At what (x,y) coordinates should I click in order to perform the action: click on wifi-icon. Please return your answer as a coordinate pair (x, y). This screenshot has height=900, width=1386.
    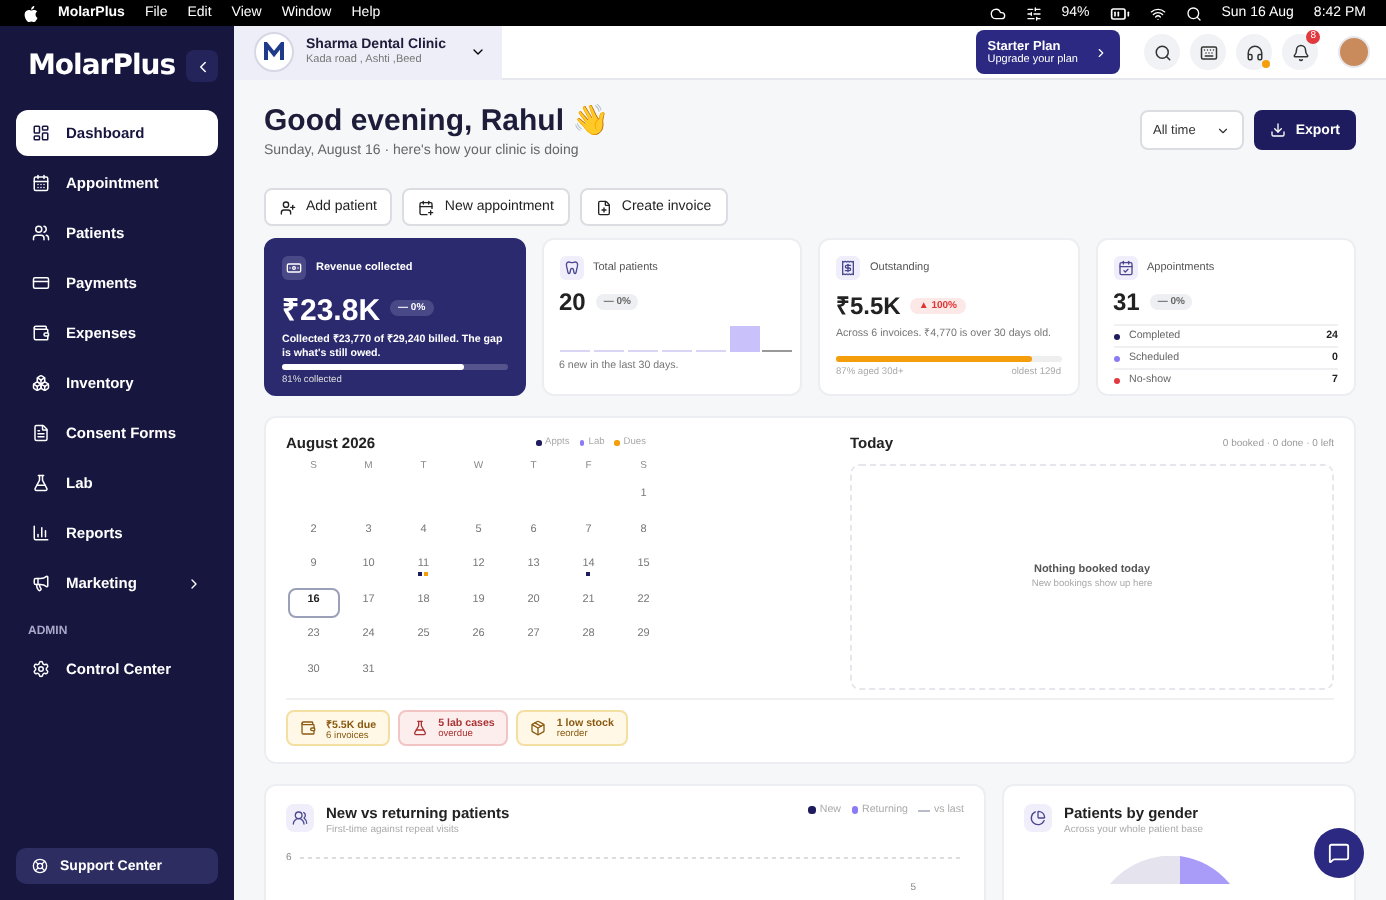
    Looking at the image, I should click on (1157, 13).